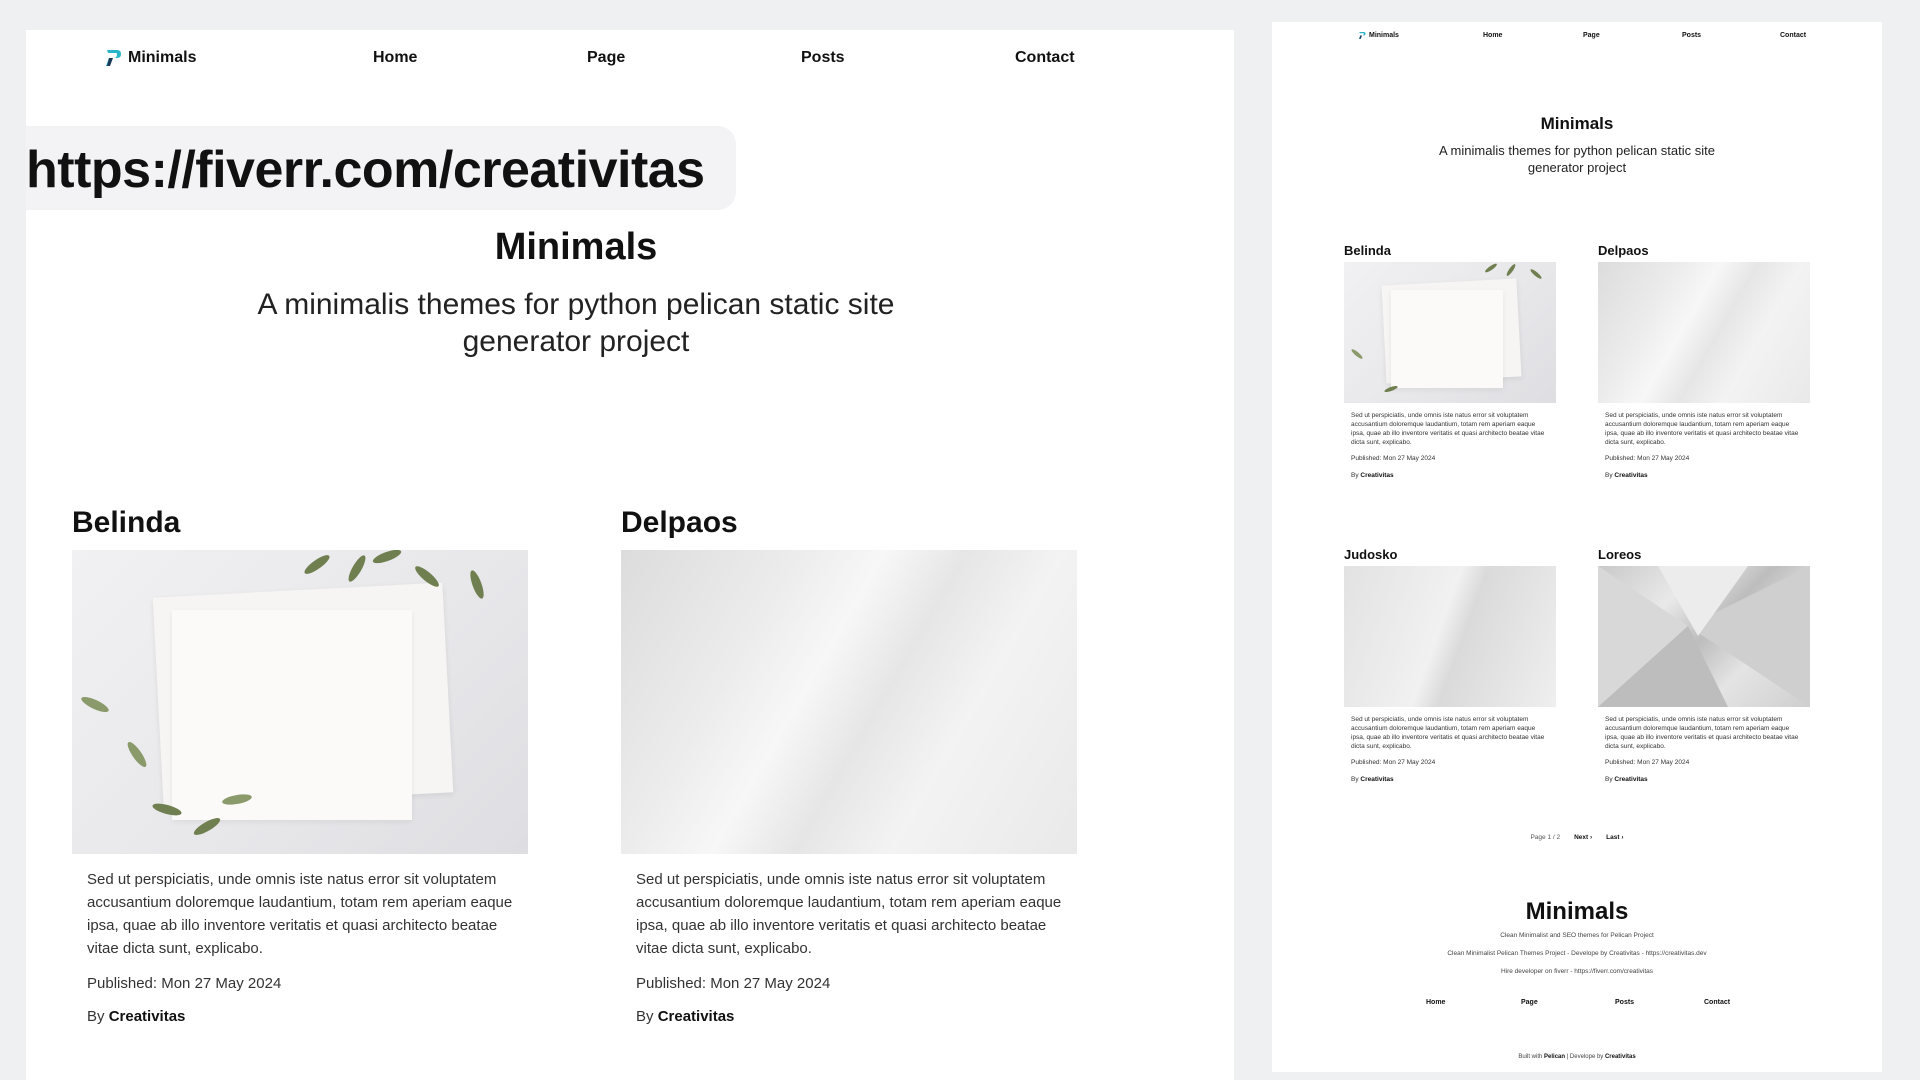  Describe the element at coordinates (1554, 1057) in the screenshot. I see `built-tool-link: Pelican` at that location.